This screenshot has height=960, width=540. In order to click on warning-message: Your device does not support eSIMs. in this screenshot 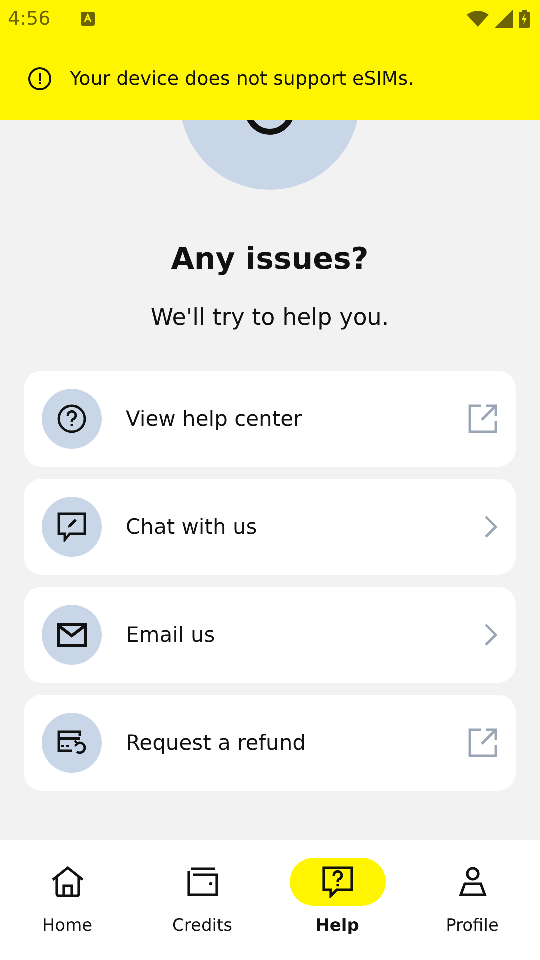, I will do `click(242, 79)`.